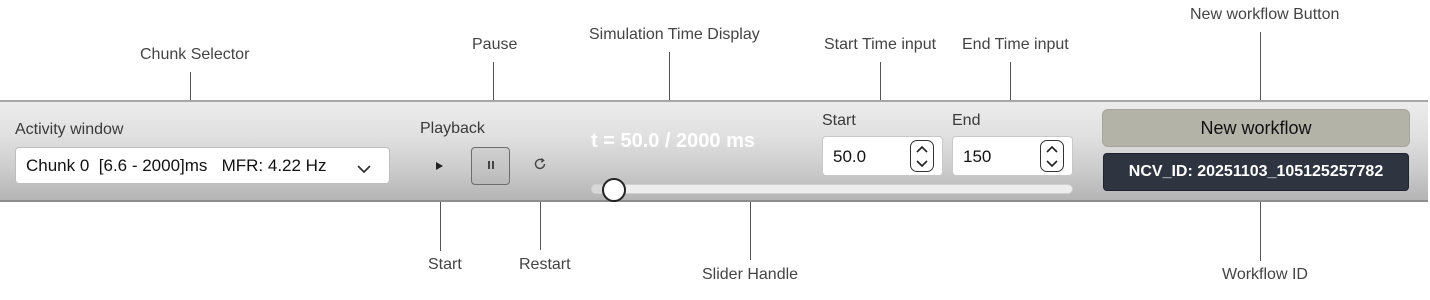  Describe the element at coordinates (1015, 44) in the screenshot. I see `annotation-end-time-input: End Time input` at that location.